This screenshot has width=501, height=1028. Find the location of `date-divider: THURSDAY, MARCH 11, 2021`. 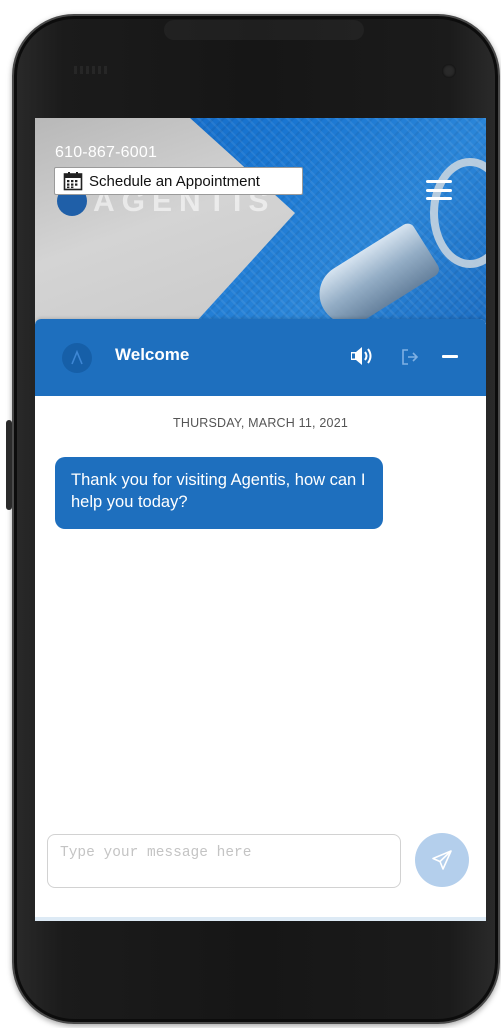

date-divider: THURSDAY, MARCH 11, 2021 is located at coordinates (260, 423).